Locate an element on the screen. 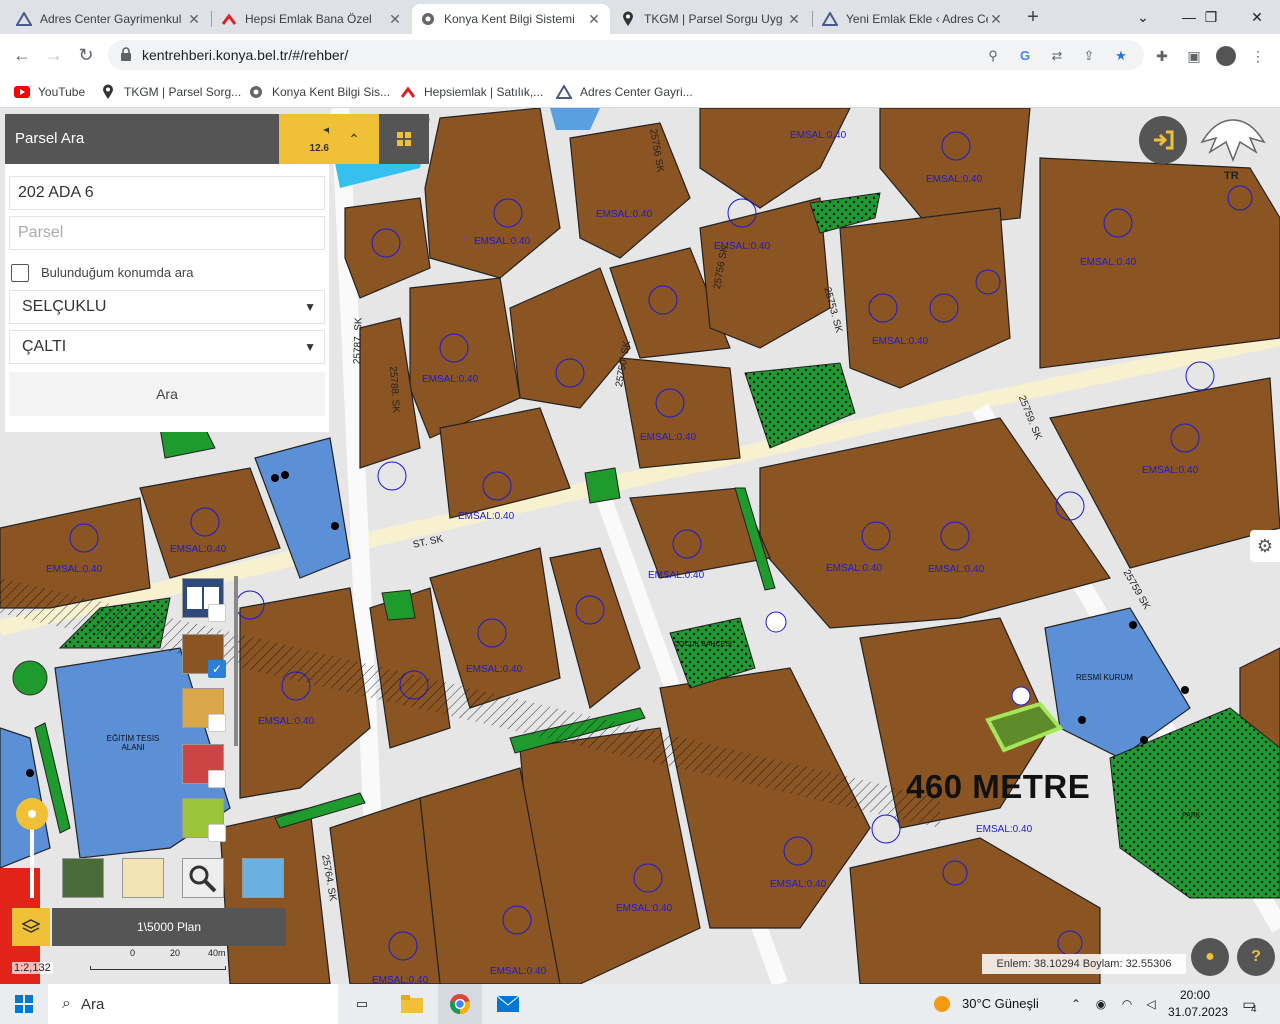 Image resolution: width=1280 pixels, height=1024 pixels. layer-slider-track is located at coordinates (236, 661).